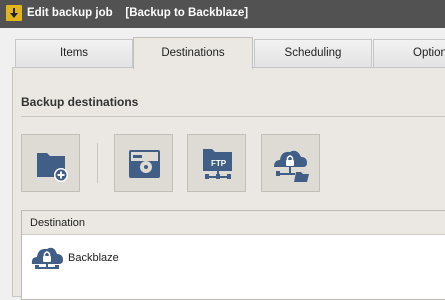 This screenshot has height=300, width=445. Describe the element at coordinates (93, 258) in the screenshot. I see `destination-name: Backblaze` at that location.